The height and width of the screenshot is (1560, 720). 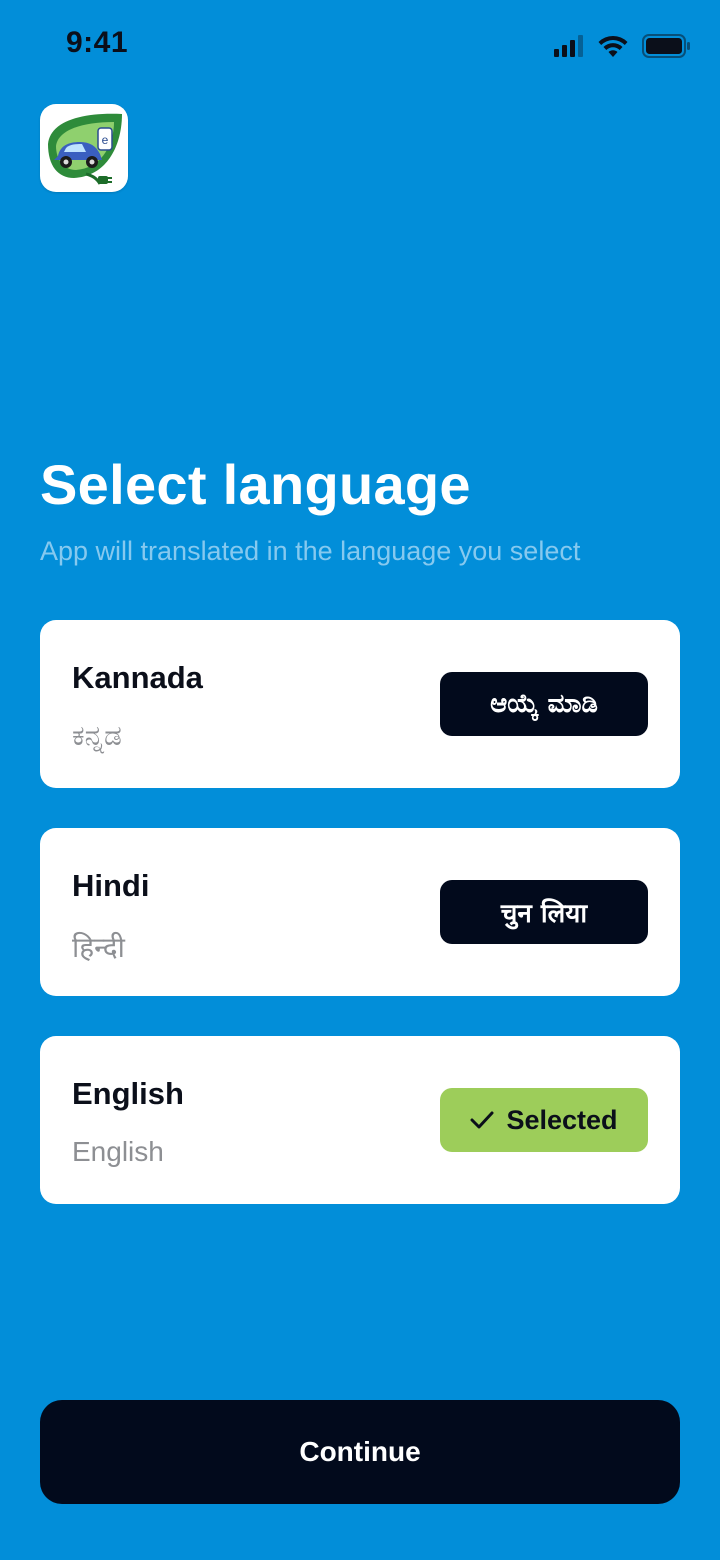 I want to click on language-native-name: ಕನ್ನಡ, so click(x=97, y=735).